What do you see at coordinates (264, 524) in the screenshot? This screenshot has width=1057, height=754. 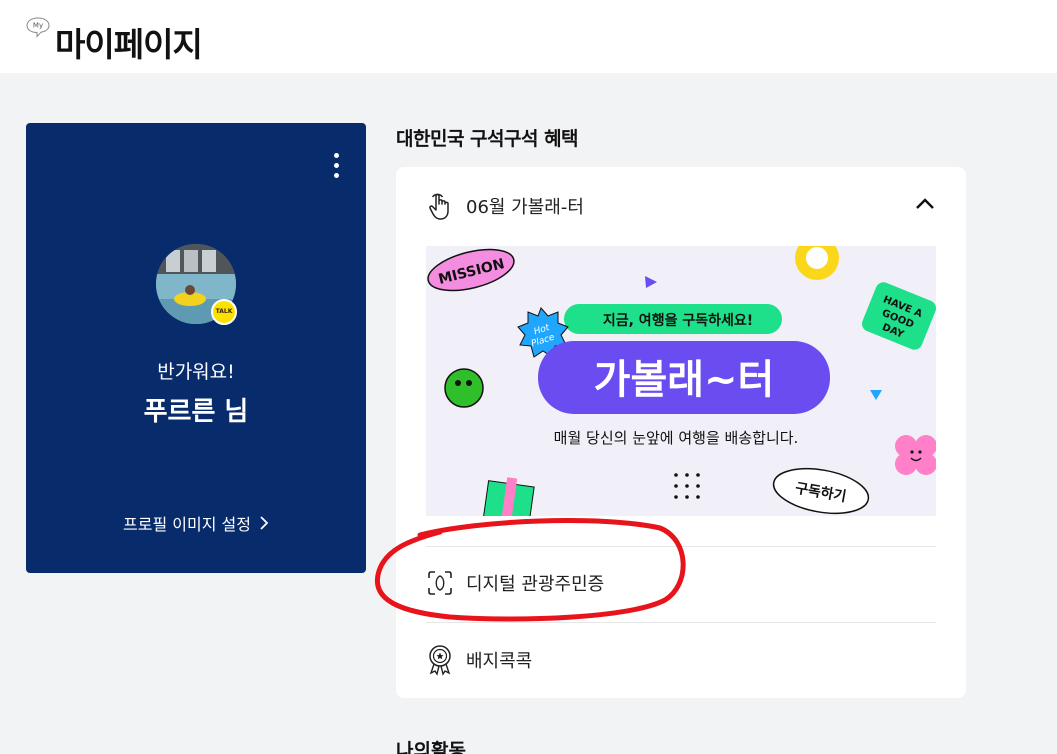 I see `chevron-right-icon` at bounding box center [264, 524].